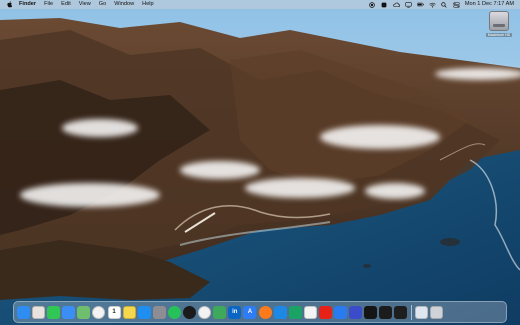  Describe the element at coordinates (144, 312) in the screenshot. I see `dock-app-store-icon` at that location.